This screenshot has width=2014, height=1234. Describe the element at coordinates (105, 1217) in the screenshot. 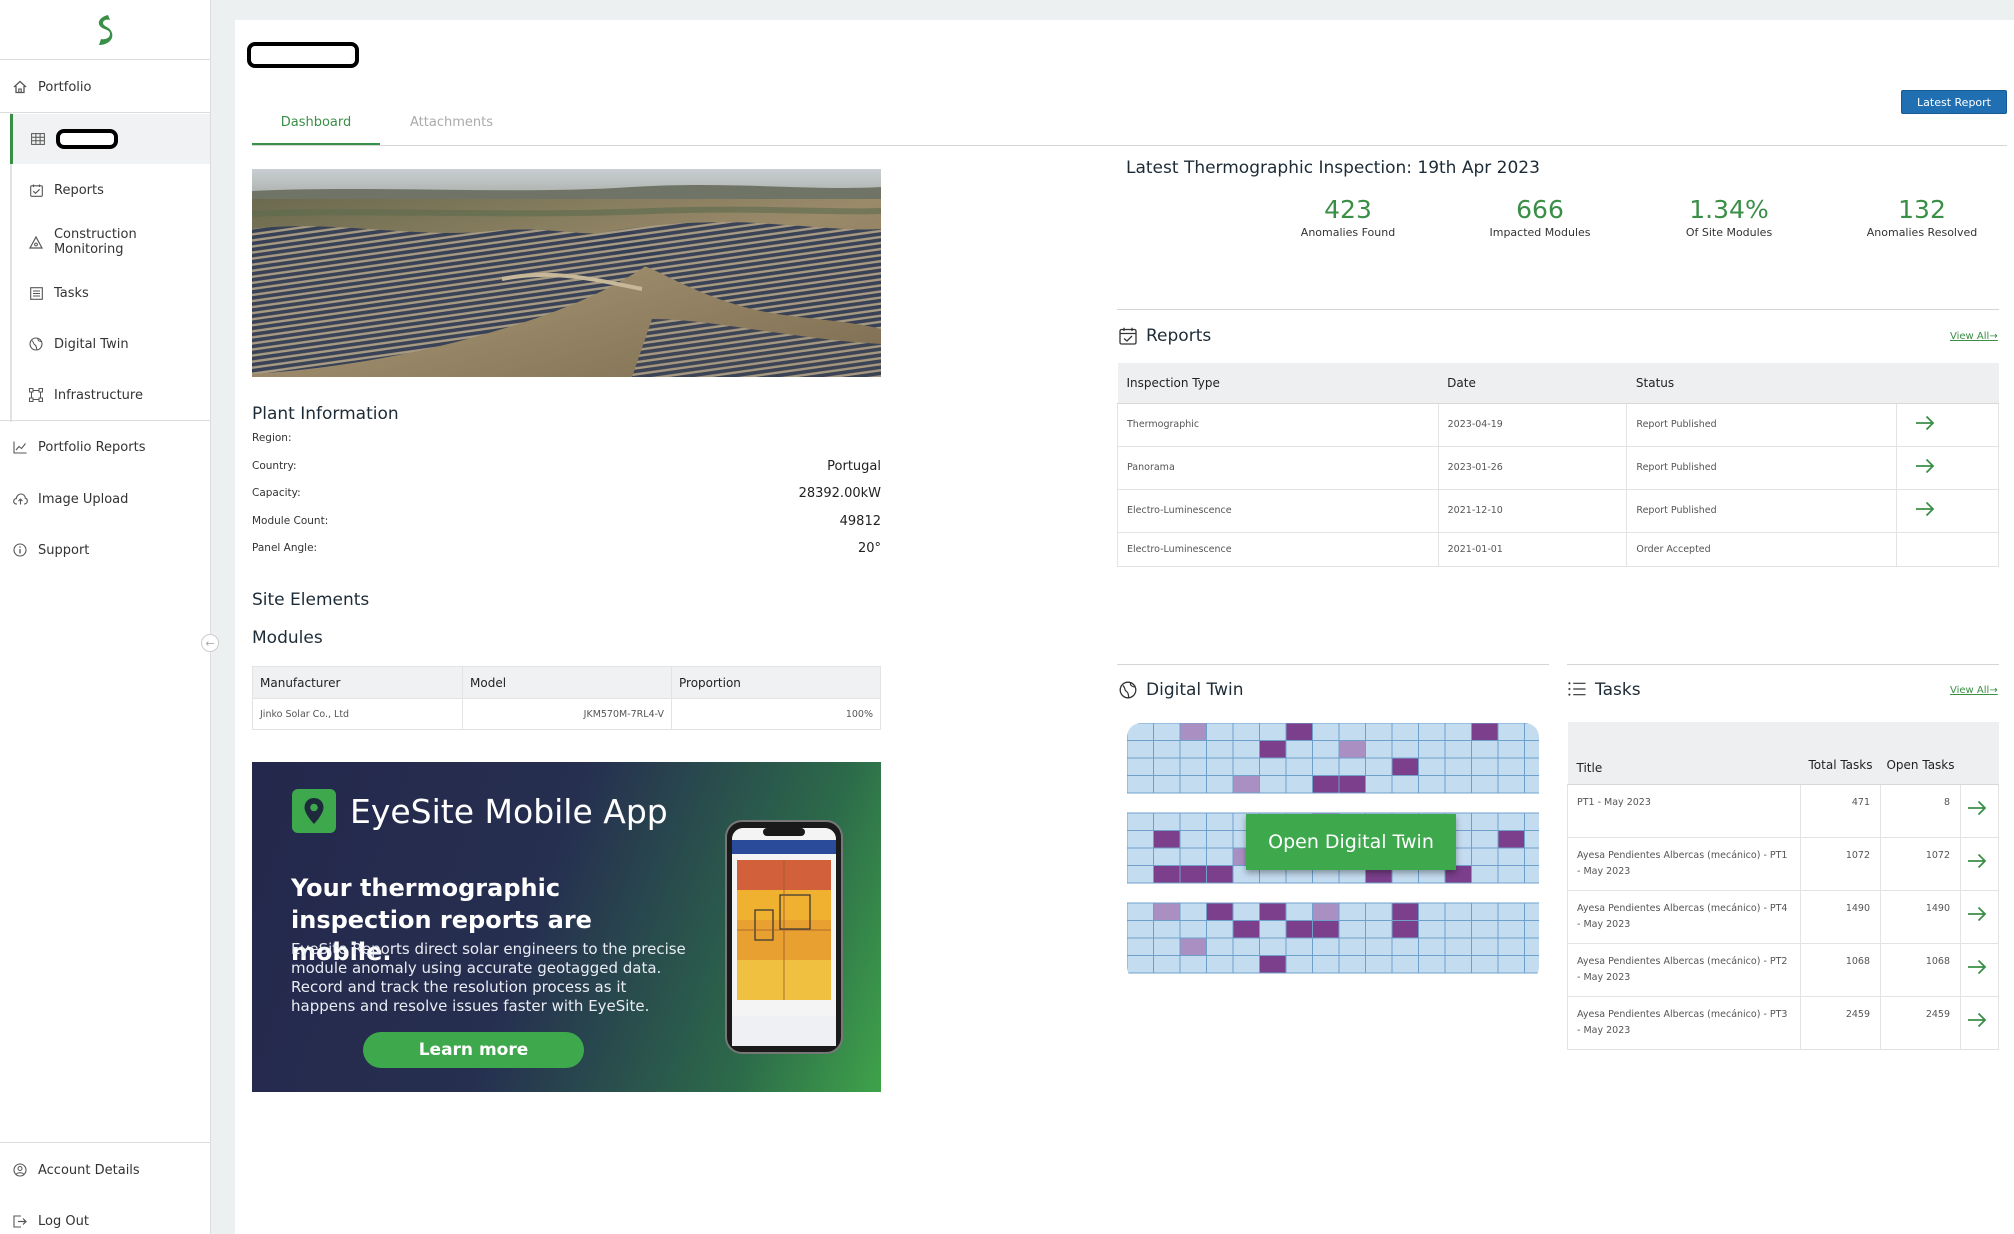

I see `nav-log-out: Log Out` at that location.